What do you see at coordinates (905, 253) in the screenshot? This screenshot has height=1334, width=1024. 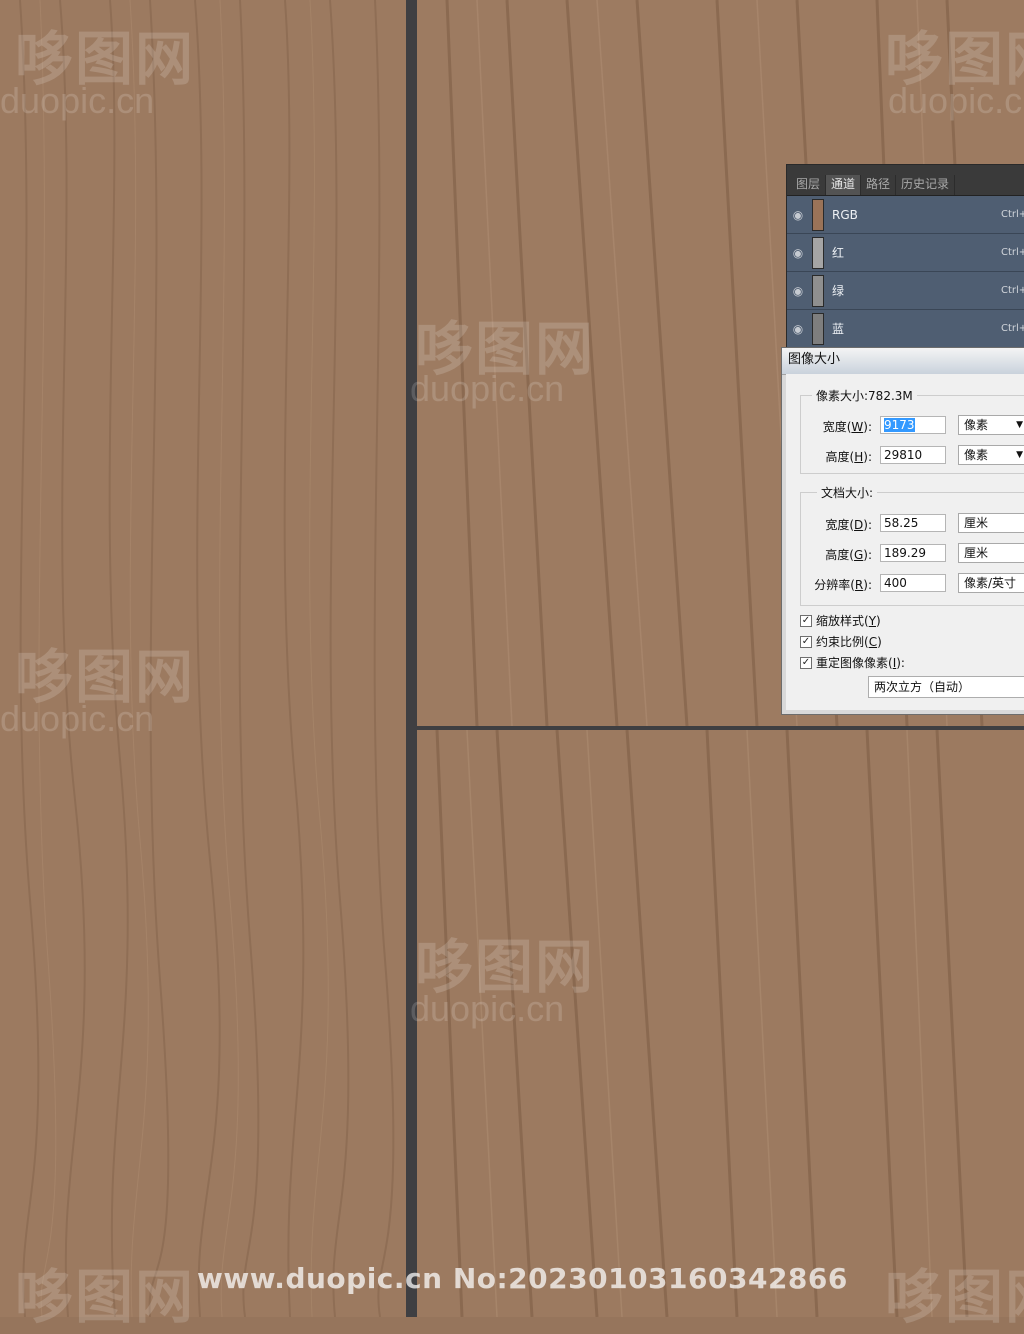 I see `channel-row-red: ◉ 红 Ctrl+` at bounding box center [905, 253].